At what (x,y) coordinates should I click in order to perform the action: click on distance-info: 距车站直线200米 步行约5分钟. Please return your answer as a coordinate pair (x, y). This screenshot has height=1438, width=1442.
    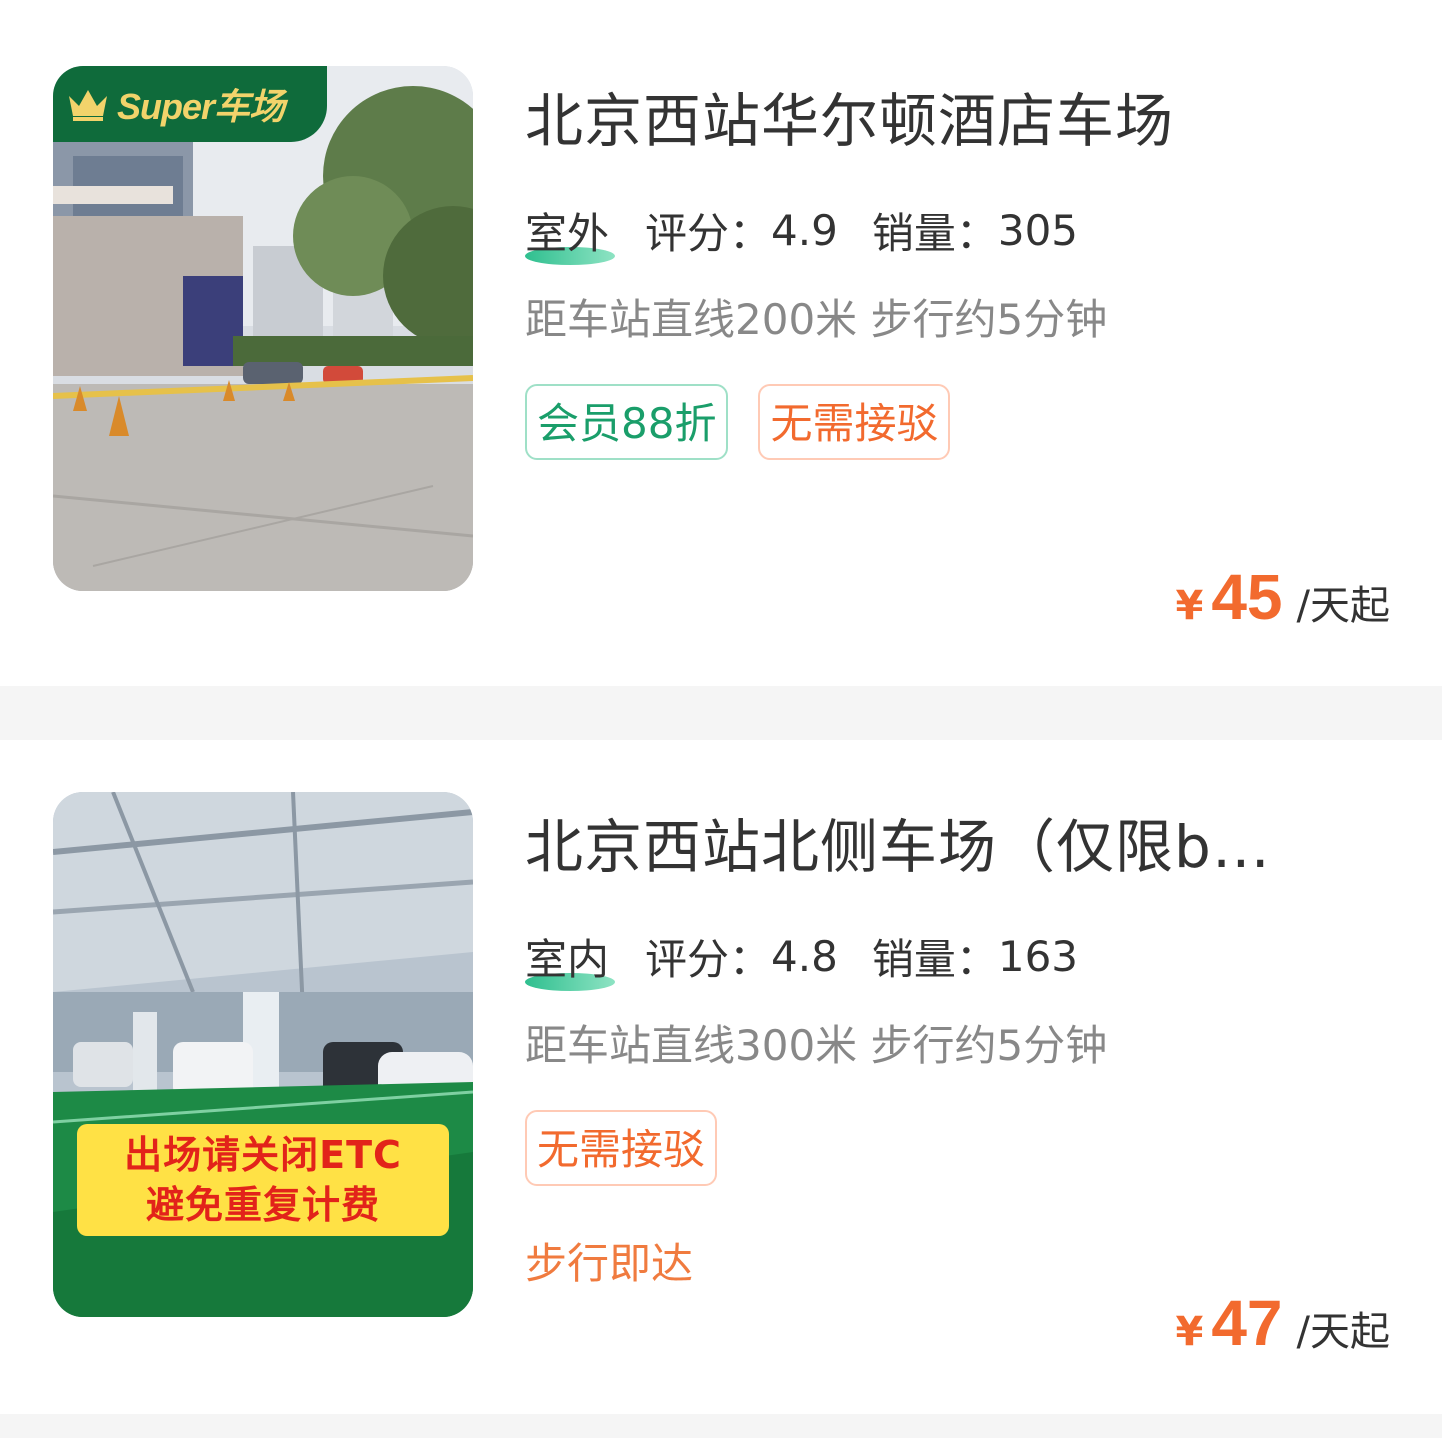
    Looking at the image, I should click on (816, 319).